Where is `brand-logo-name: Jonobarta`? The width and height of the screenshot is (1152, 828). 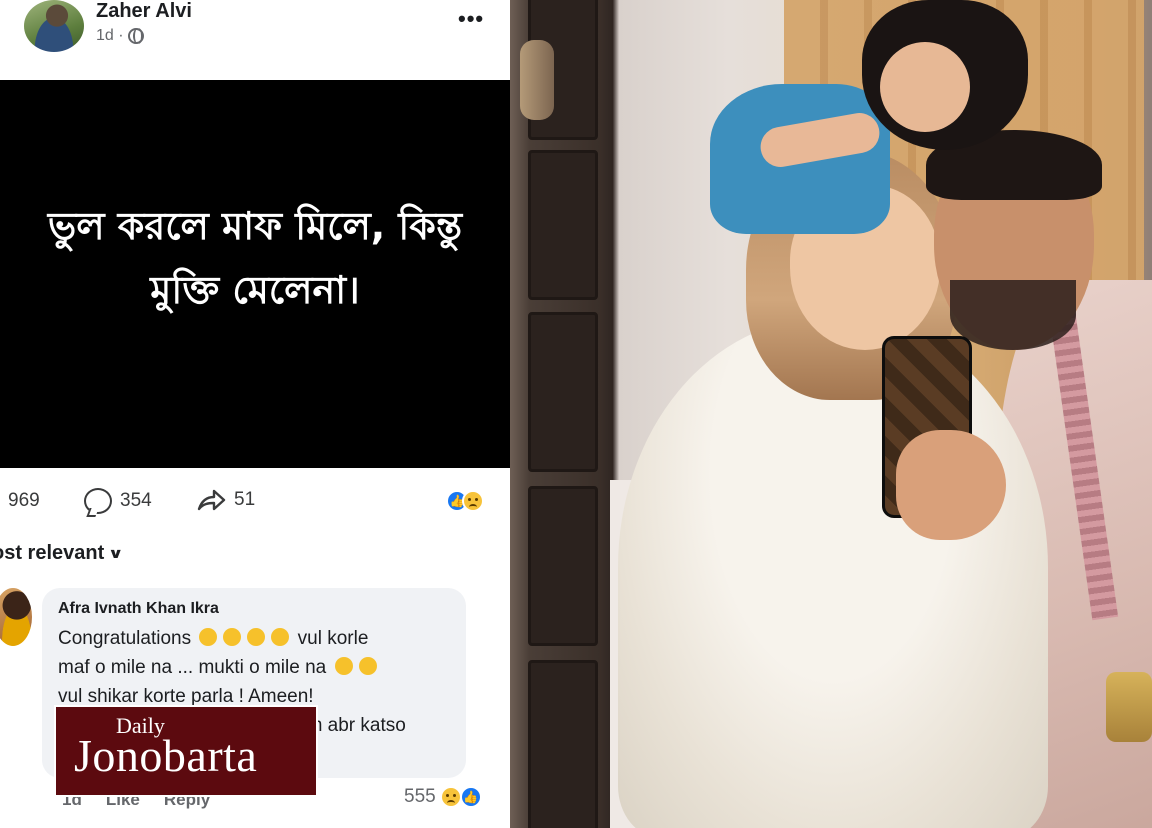
brand-logo-name: Jonobarta is located at coordinates (166, 755).